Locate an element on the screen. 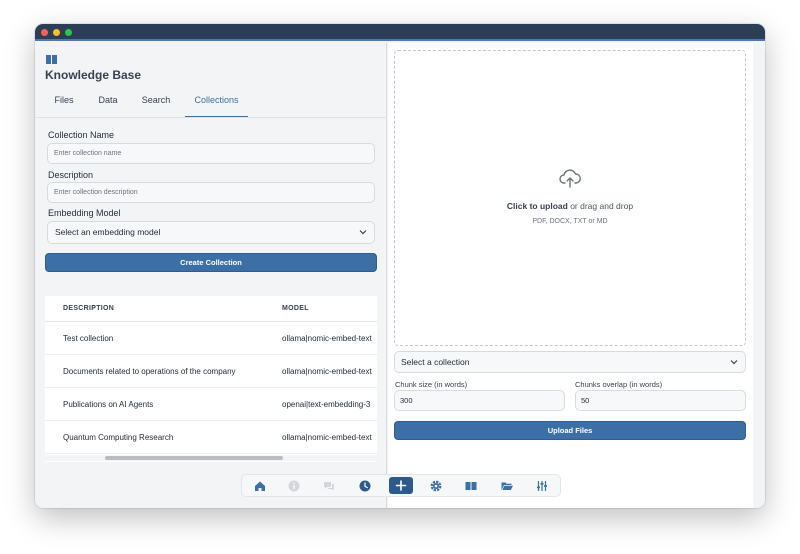 This screenshot has width=800, height=554. upload-files-button: Upload Files is located at coordinates (570, 430).